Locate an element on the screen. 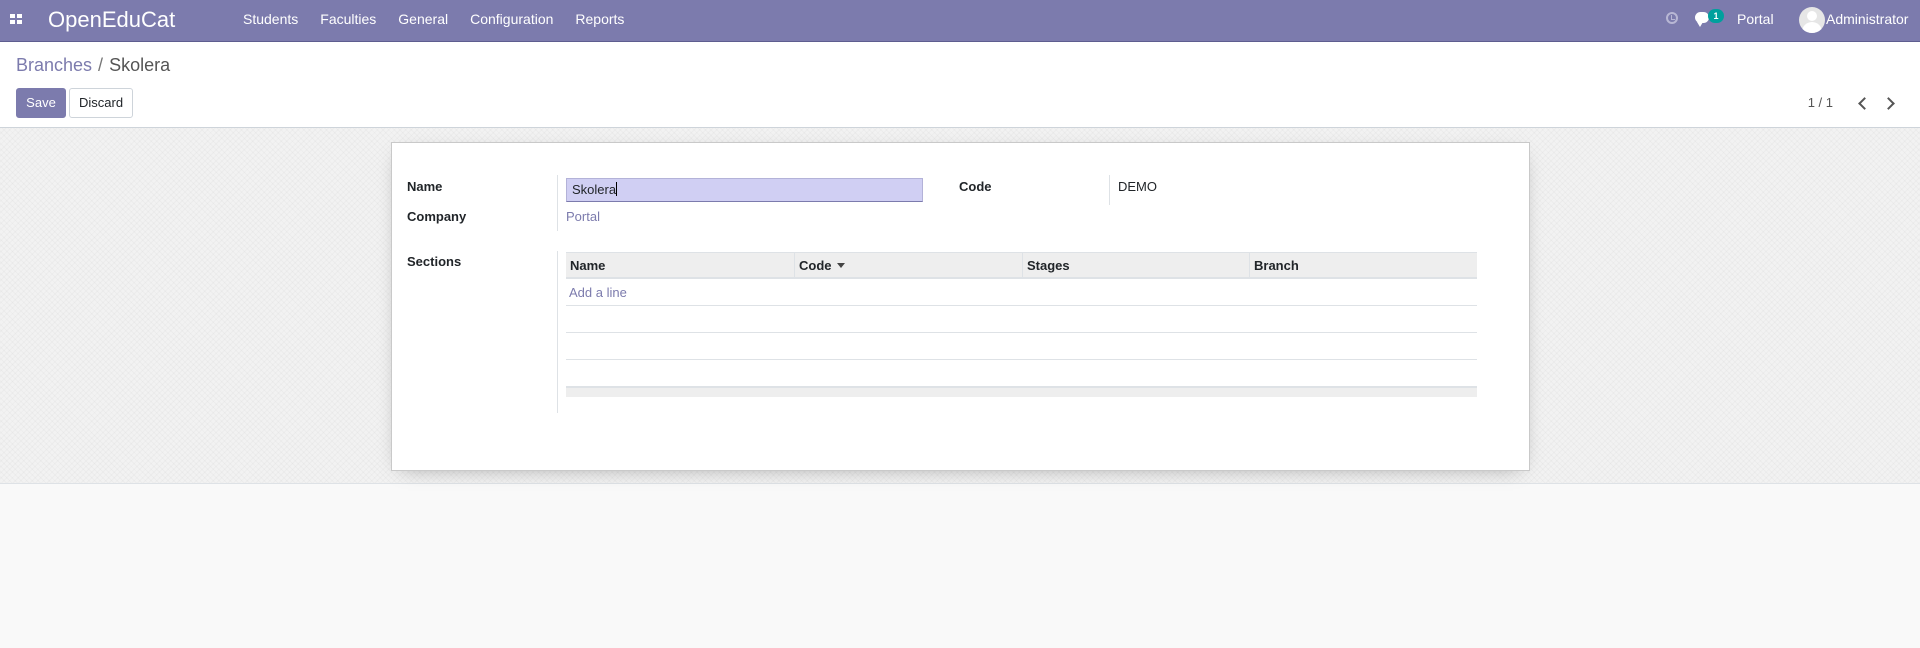 The width and height of the screenshot is (1920, 648). company-field: Portal is located at coordinates (583, 216).